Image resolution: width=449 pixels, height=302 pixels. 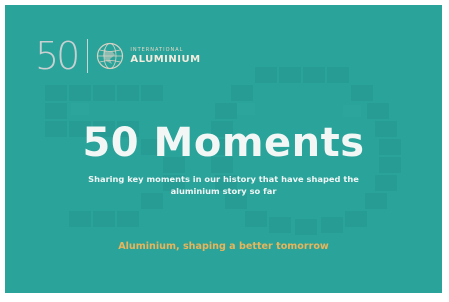 I want to click on org-name: INTERNATIONAL ALUMINIUM, so click(x=165, y=56).